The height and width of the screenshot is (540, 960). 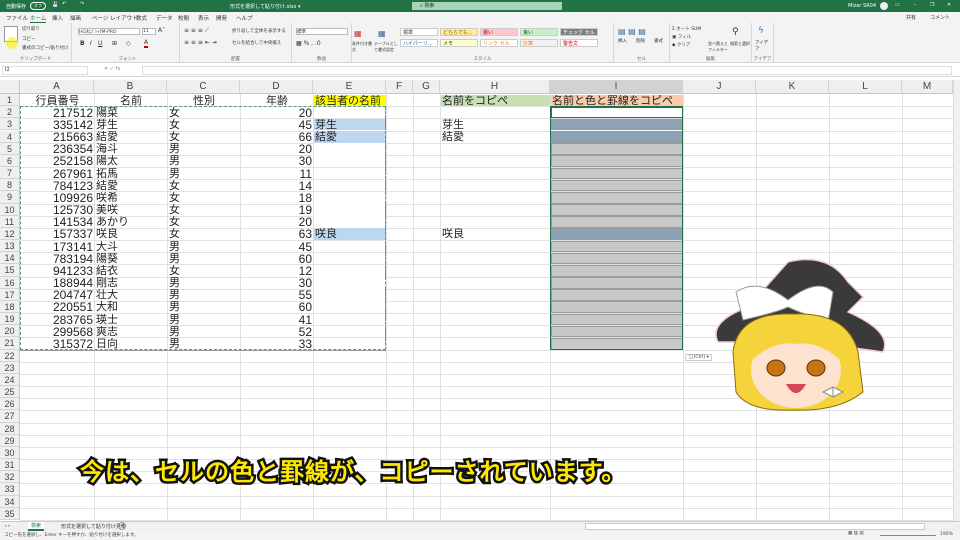 I want to click on row-header-4: 4, so click(x=10, y=136).